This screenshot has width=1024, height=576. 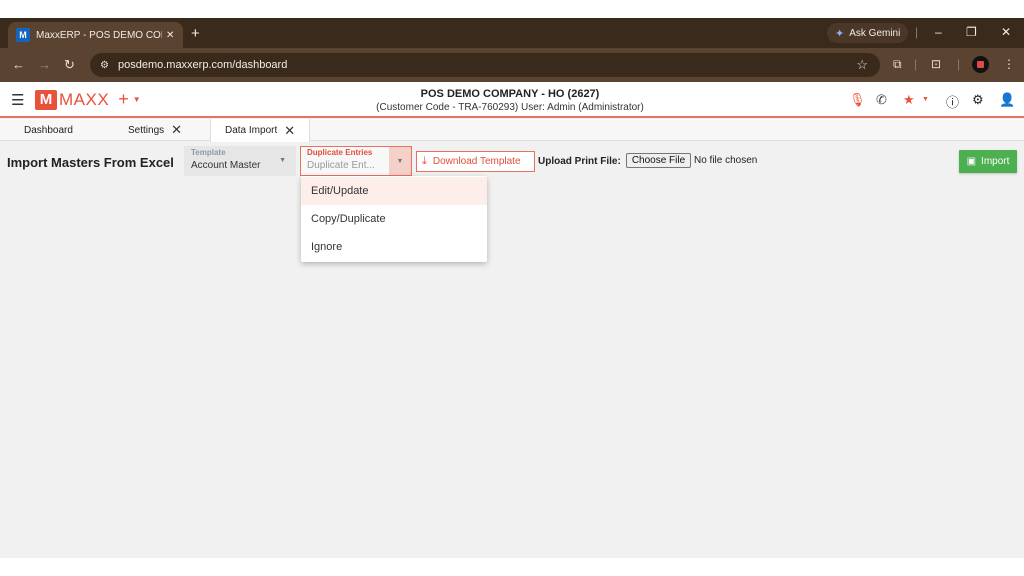 What do you see at coordinates (146, 130) in the screenshot?
I see `tab-settings-label: Settings` at bounding box center [146, 130].